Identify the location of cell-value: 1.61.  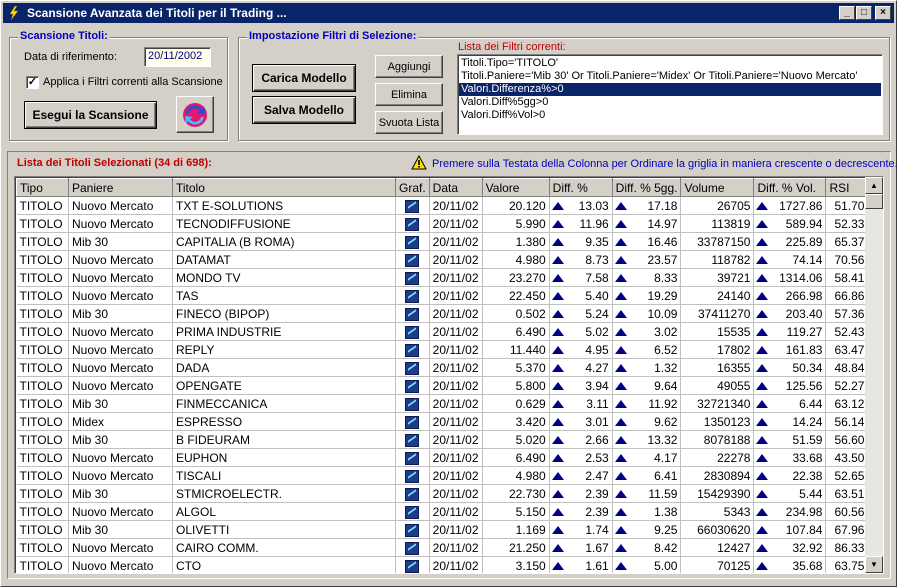
(597, 565).